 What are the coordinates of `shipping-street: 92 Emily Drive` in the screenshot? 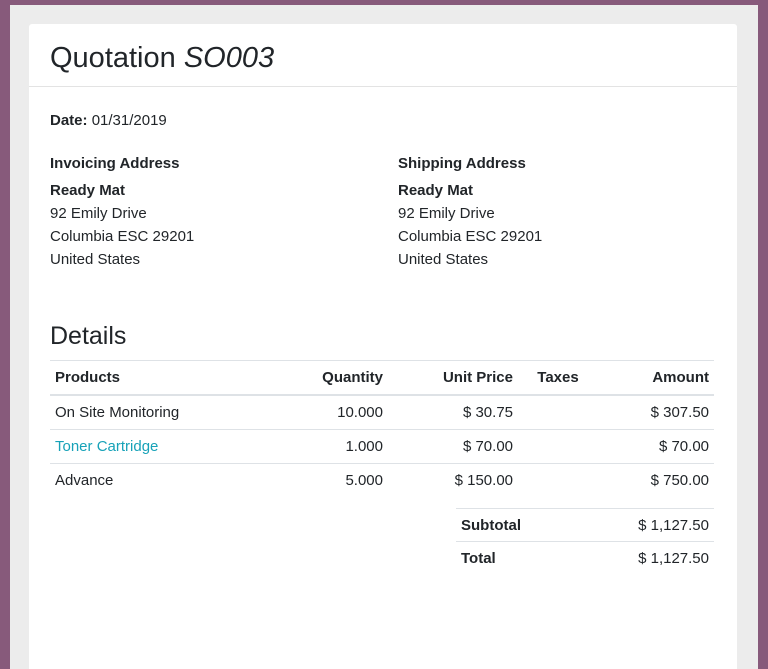 It's located at (446, 213).